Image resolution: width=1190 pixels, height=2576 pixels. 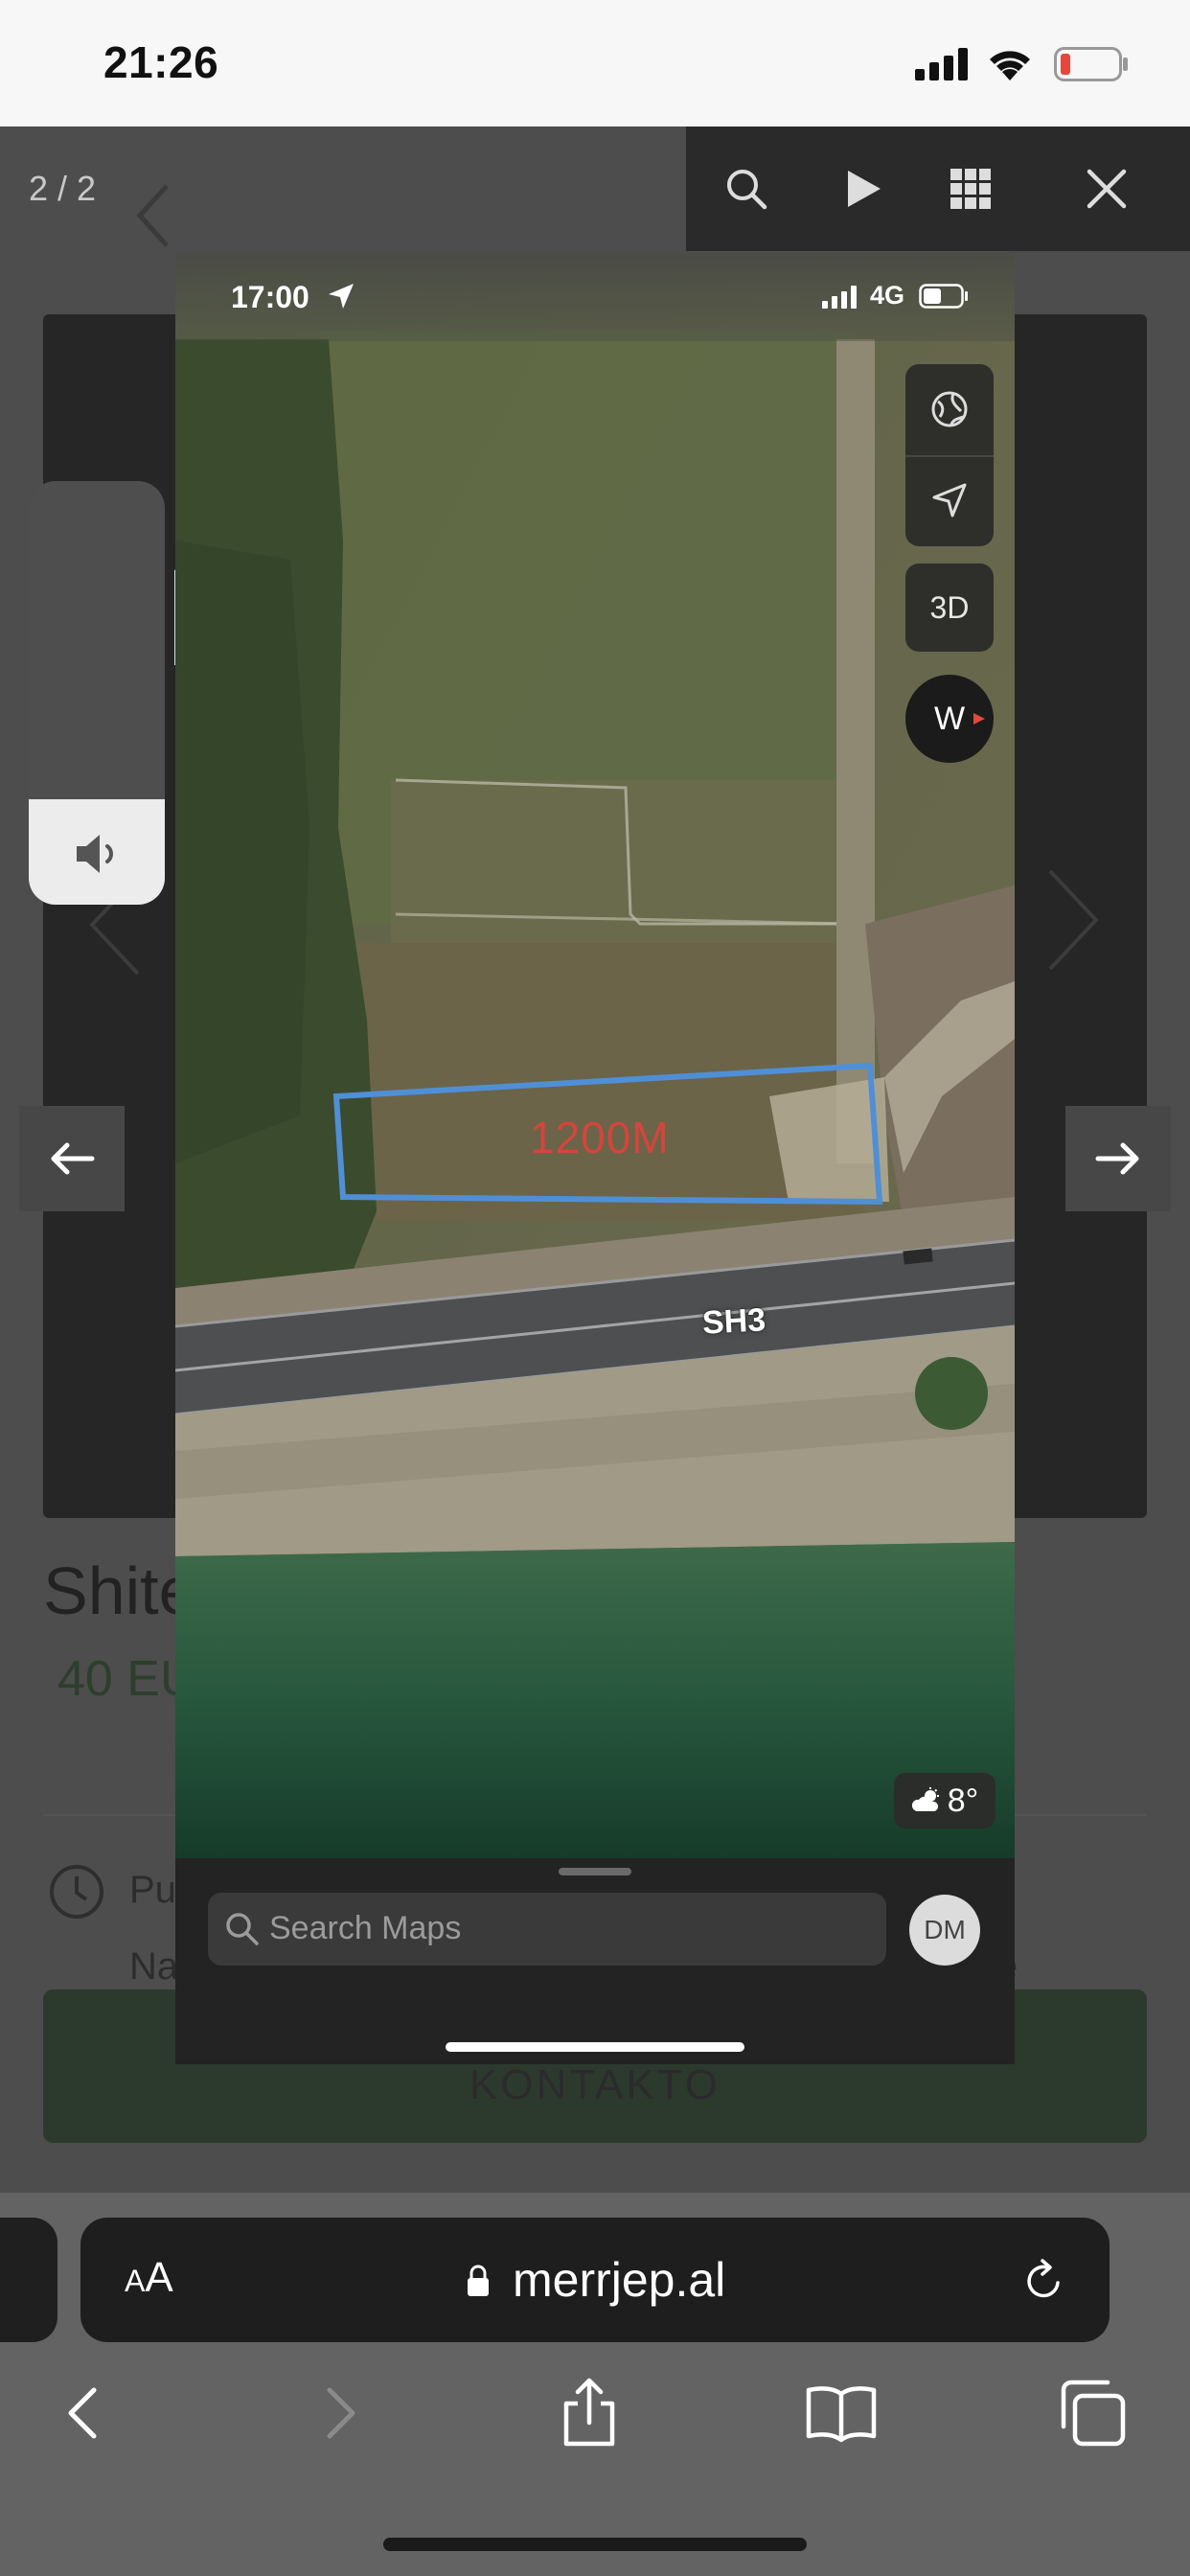 I want to click on search-maps-placeholder: Search Maps, so click(x=366, y=1928).